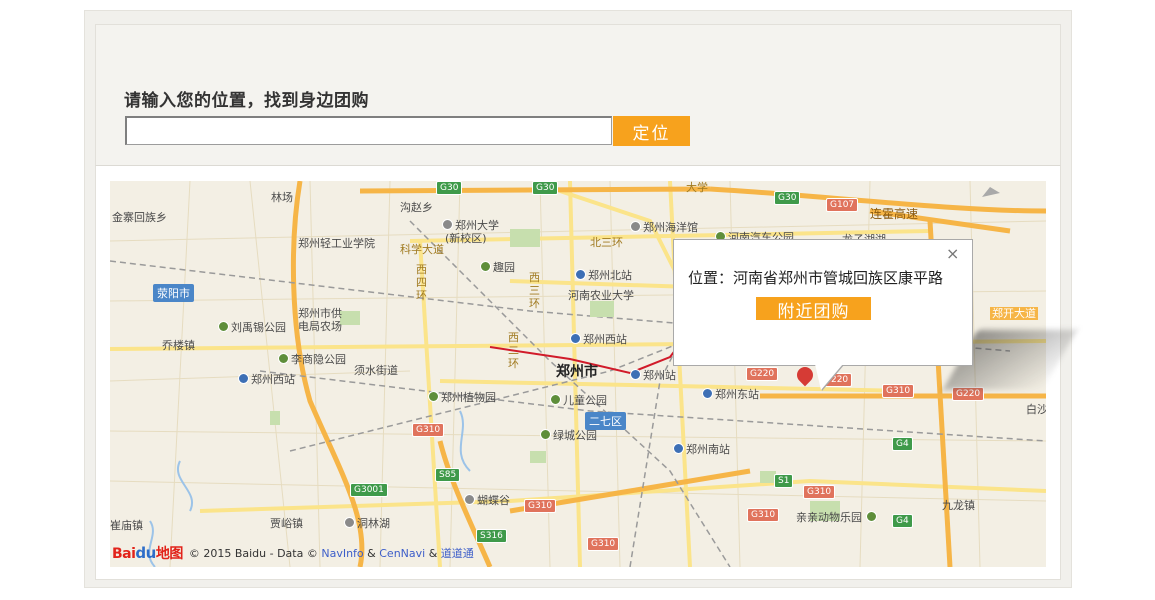 The width and height of the screenshot is (1155, 600). What do you see at coordinates (139, 217) in the screenshot?
I see `map-label-jinzhai: 金寨回族乡` at bounding box center [139, 217].